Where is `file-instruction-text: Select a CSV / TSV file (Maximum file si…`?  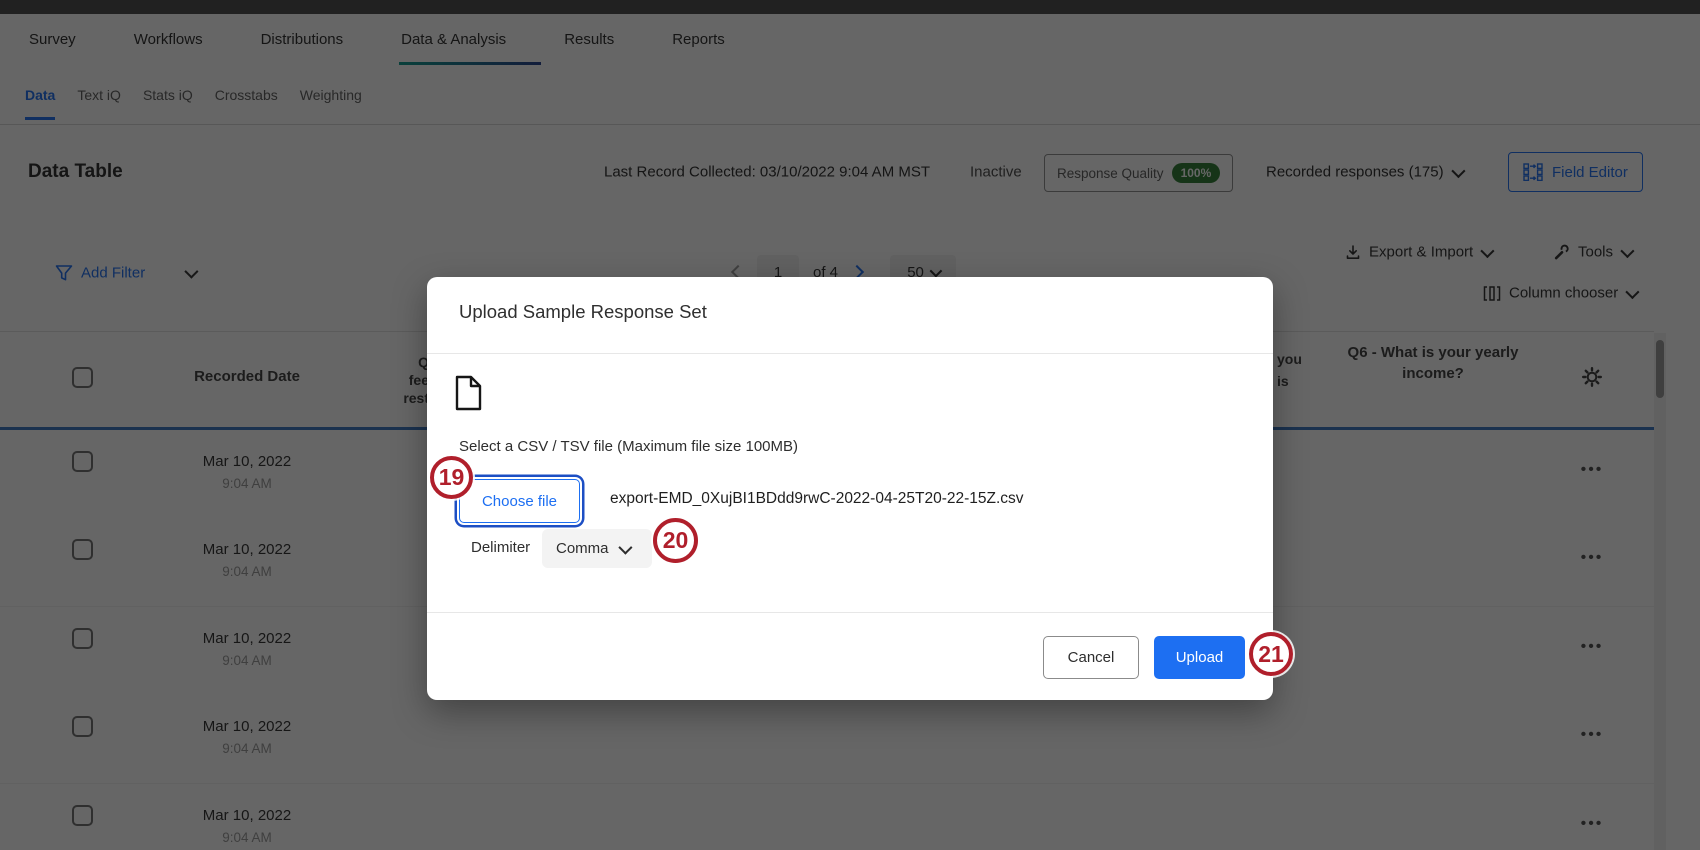
file-instruction-text: Select a CSV / TSV file (Maximum file si… is located at coordinates (628, 446).